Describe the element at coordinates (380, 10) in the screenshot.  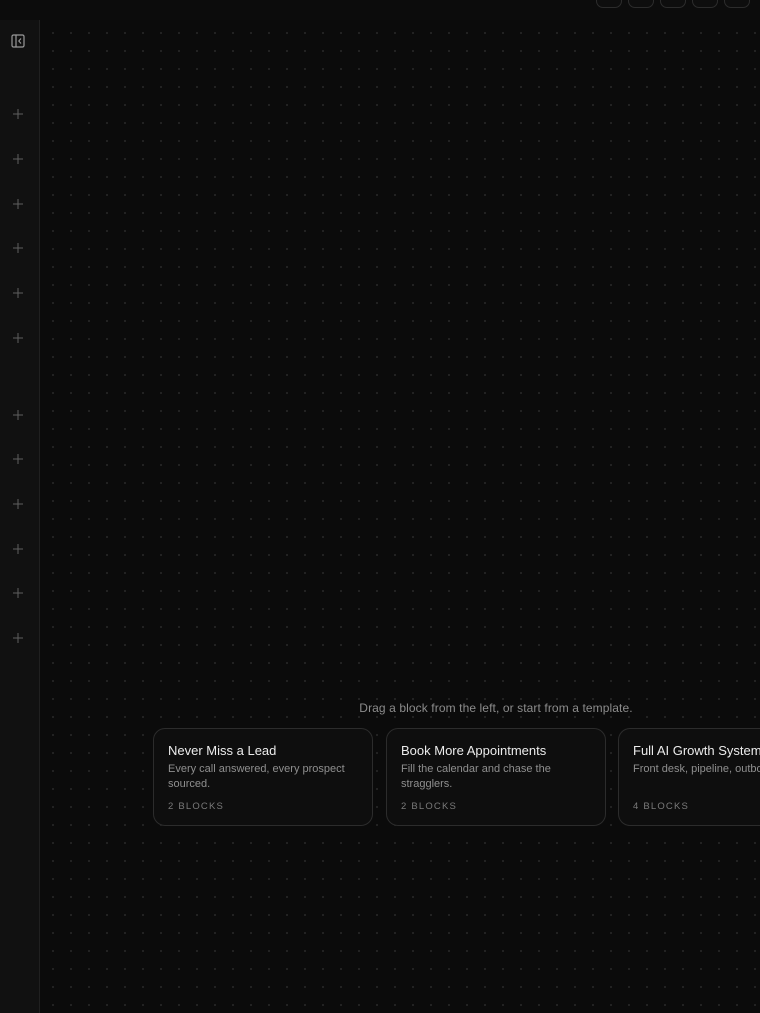
I see `top-toolbar` at that location.